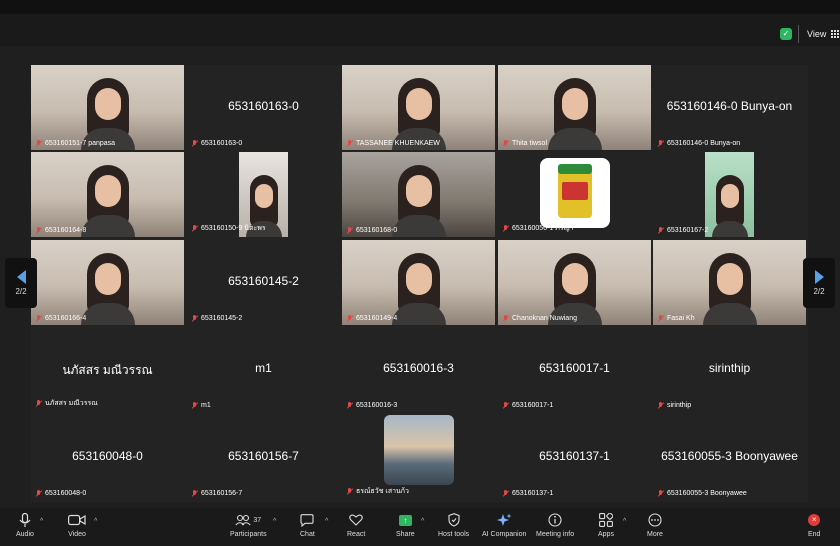 This screenshot has height=546, width=840. I want to click on participant-name-tag: 653160149-4, so click(371, 318).